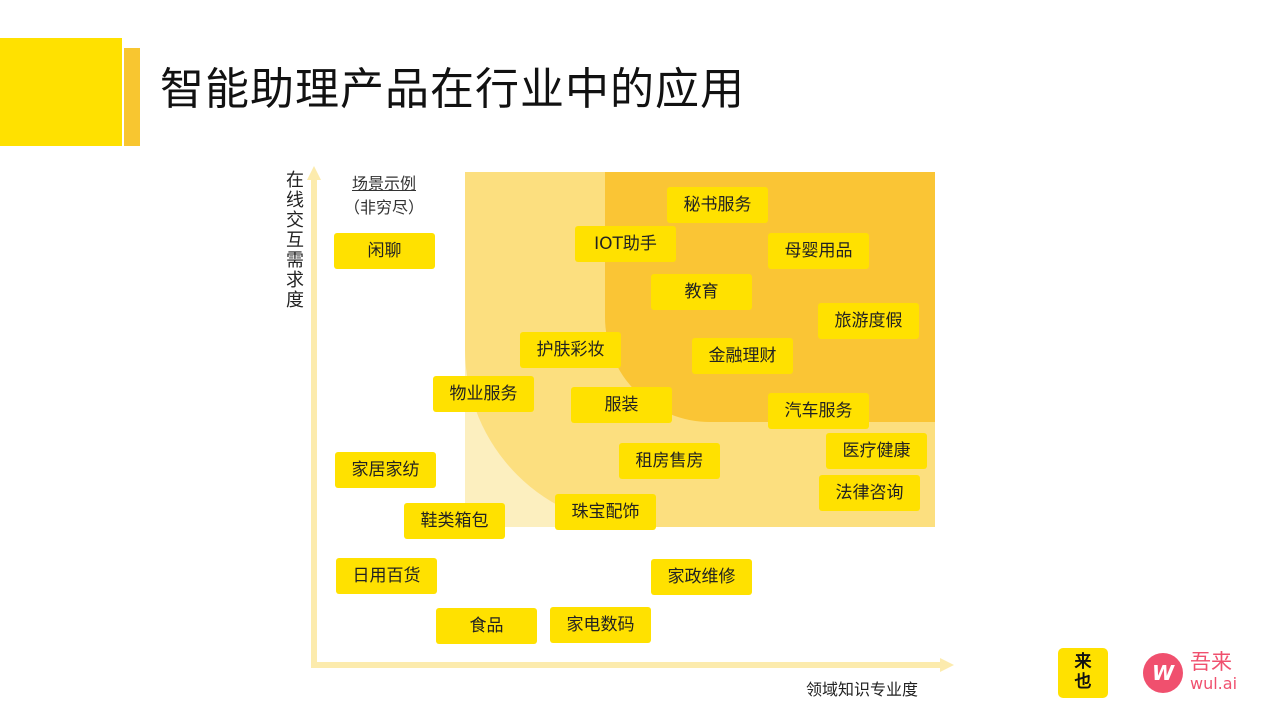  What do you see at coordinates (869, 493) in the screenshot?
I see `tag-falv: 法律咨询` at bounding box center [869, 493].